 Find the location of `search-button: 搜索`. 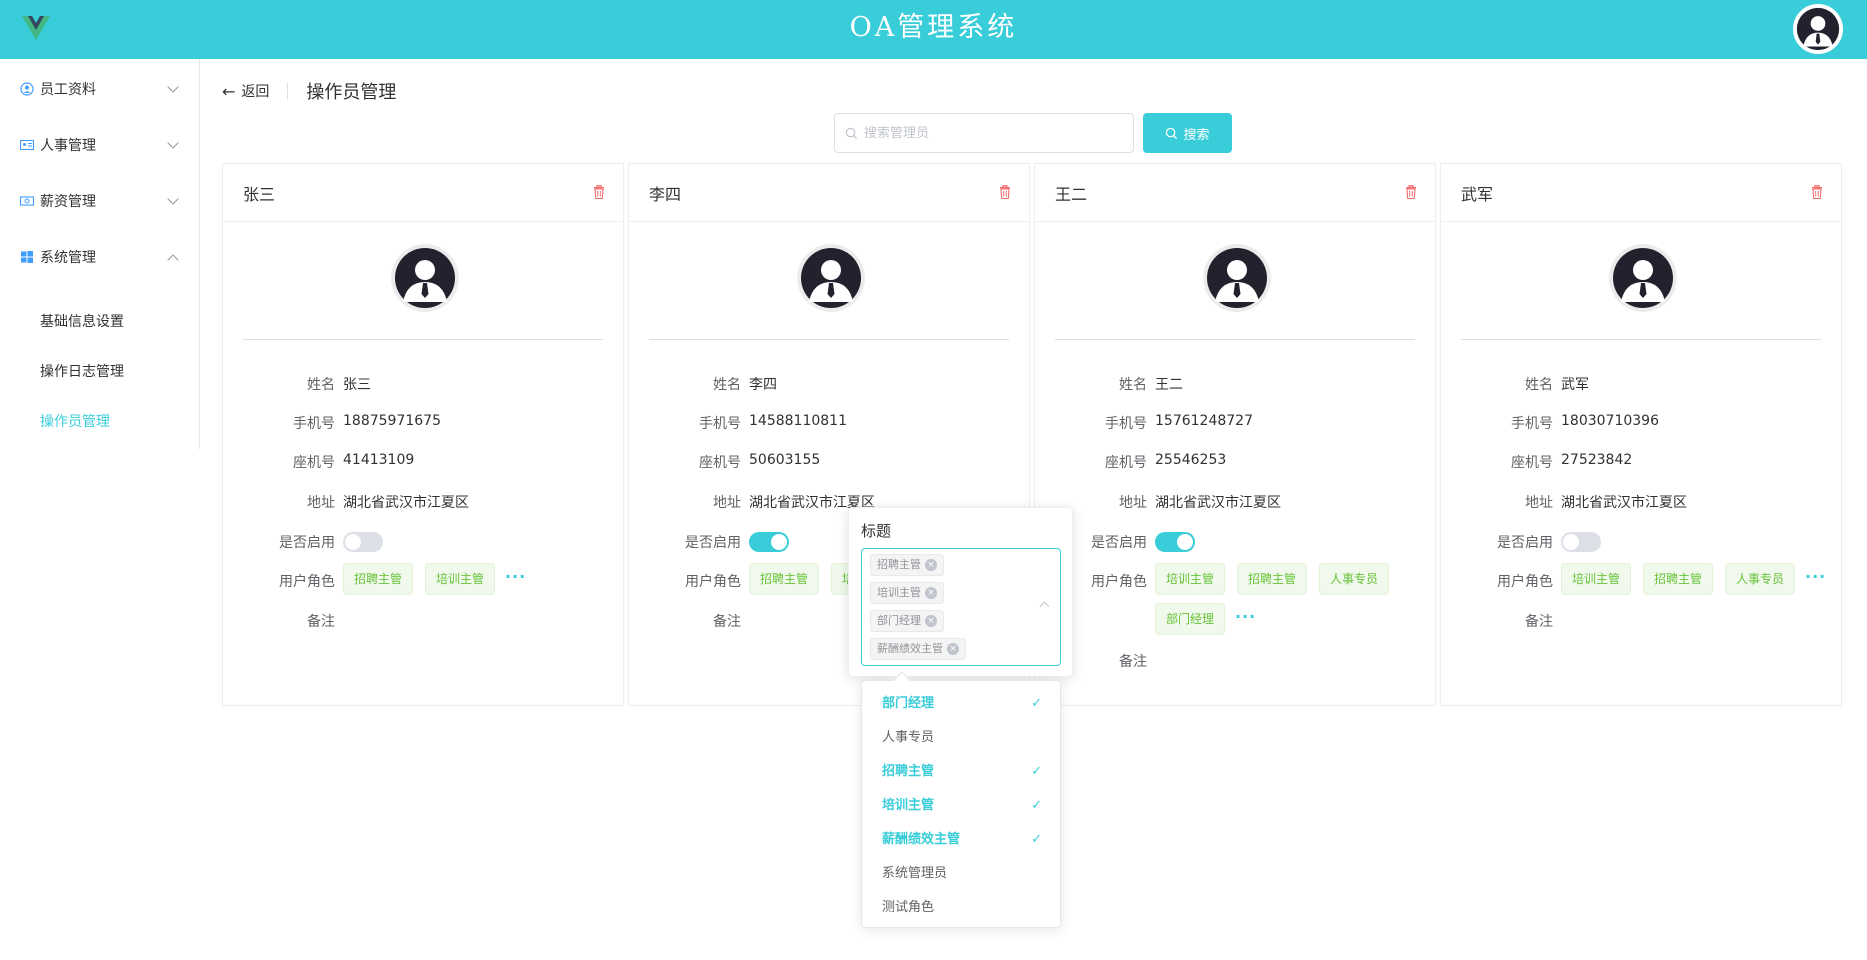

search-button: 搜索 is located at coordinates (1187, 133).